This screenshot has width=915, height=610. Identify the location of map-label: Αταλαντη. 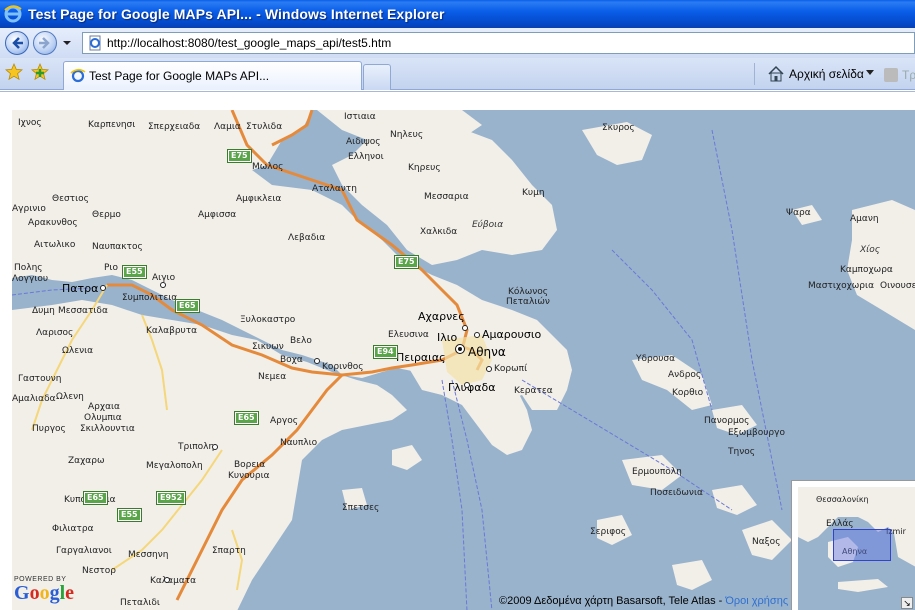
(334, 189).